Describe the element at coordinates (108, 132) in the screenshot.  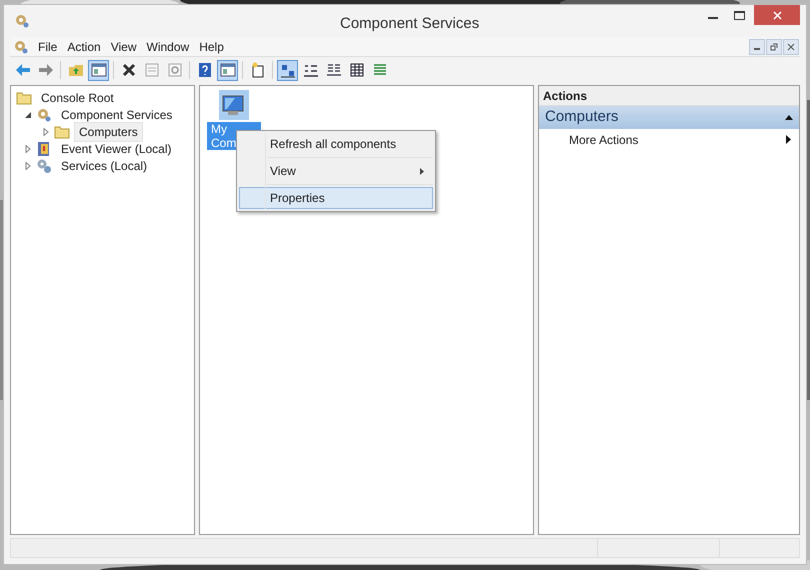
I see `tree-item: Computers` at that location.